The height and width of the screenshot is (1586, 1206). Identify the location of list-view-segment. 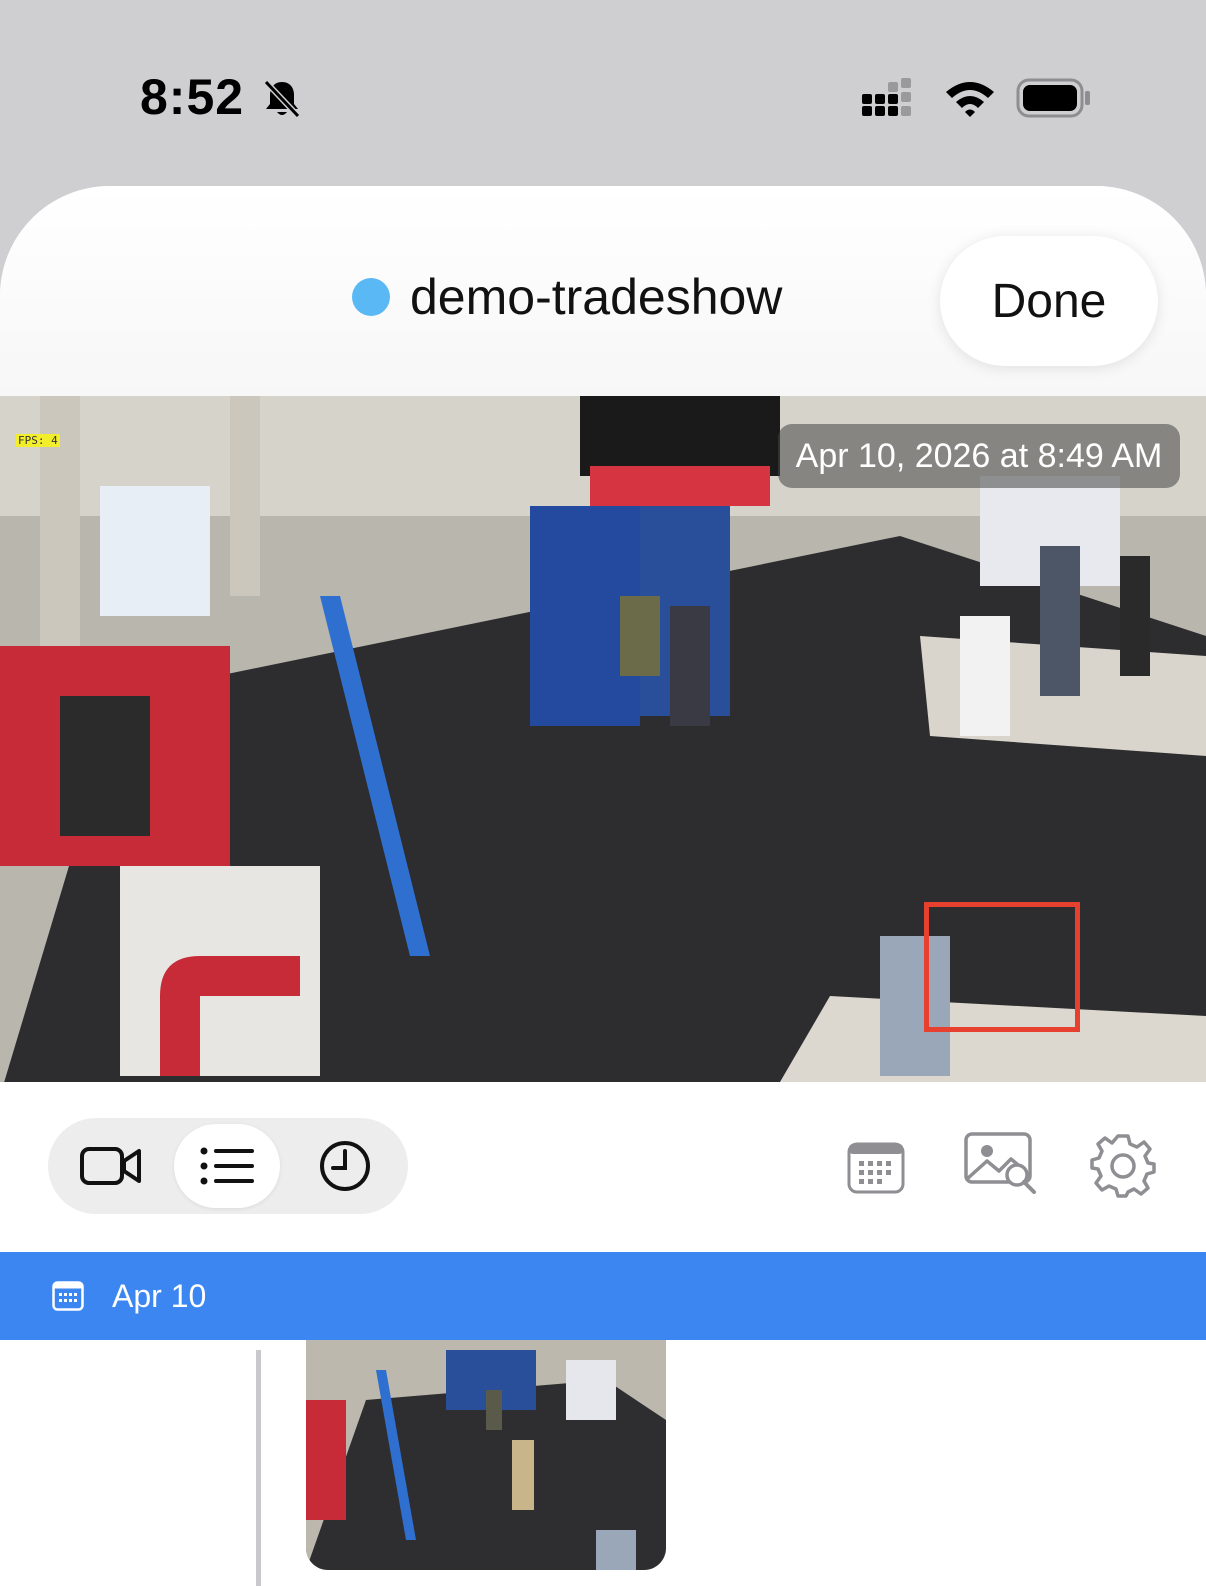
(227, 1166).